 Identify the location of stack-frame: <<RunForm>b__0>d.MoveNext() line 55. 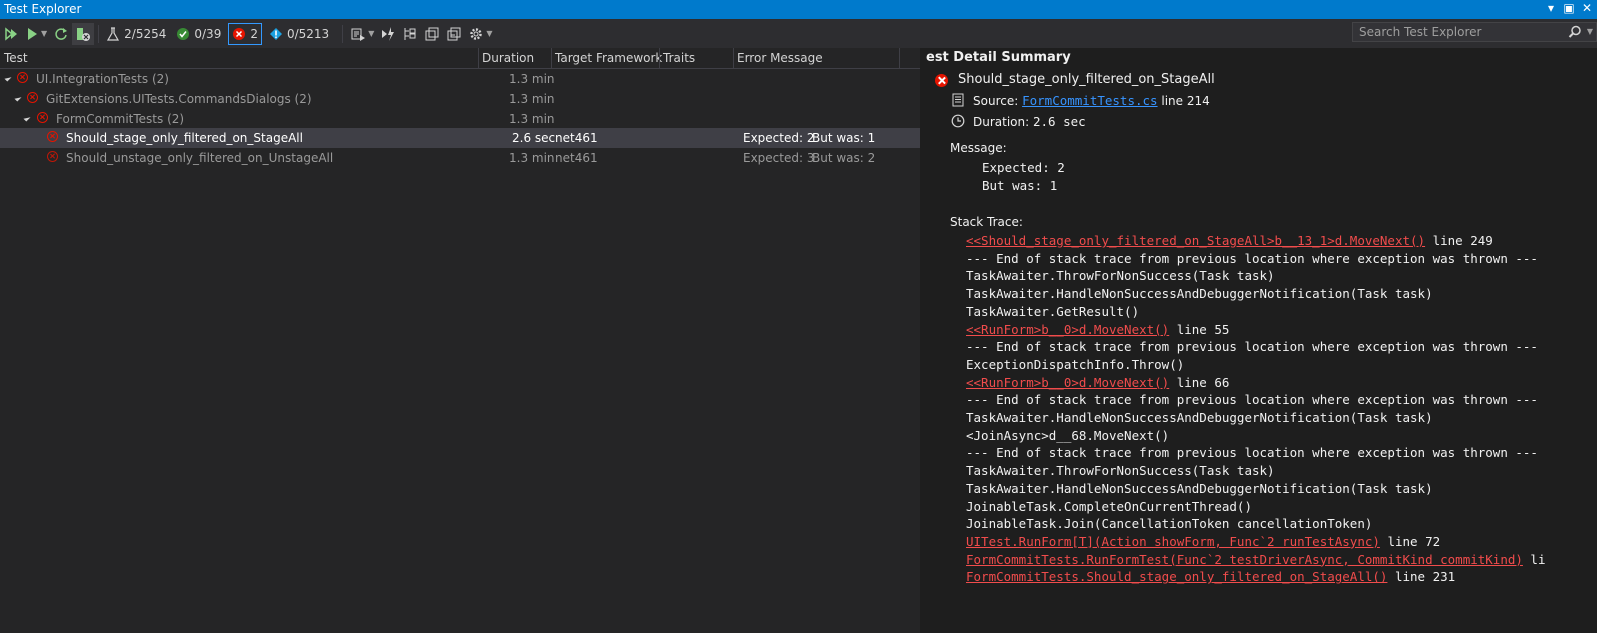
(1097, 329).